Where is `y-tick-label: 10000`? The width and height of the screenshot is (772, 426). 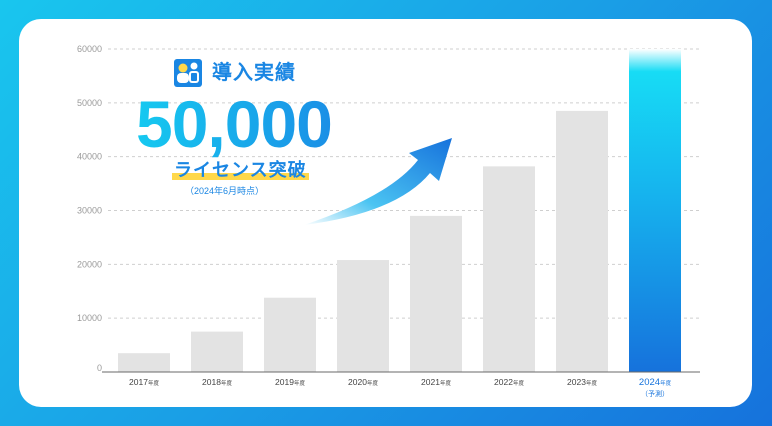 y-tick-label: 10000 is located at coordinates (89, 318).